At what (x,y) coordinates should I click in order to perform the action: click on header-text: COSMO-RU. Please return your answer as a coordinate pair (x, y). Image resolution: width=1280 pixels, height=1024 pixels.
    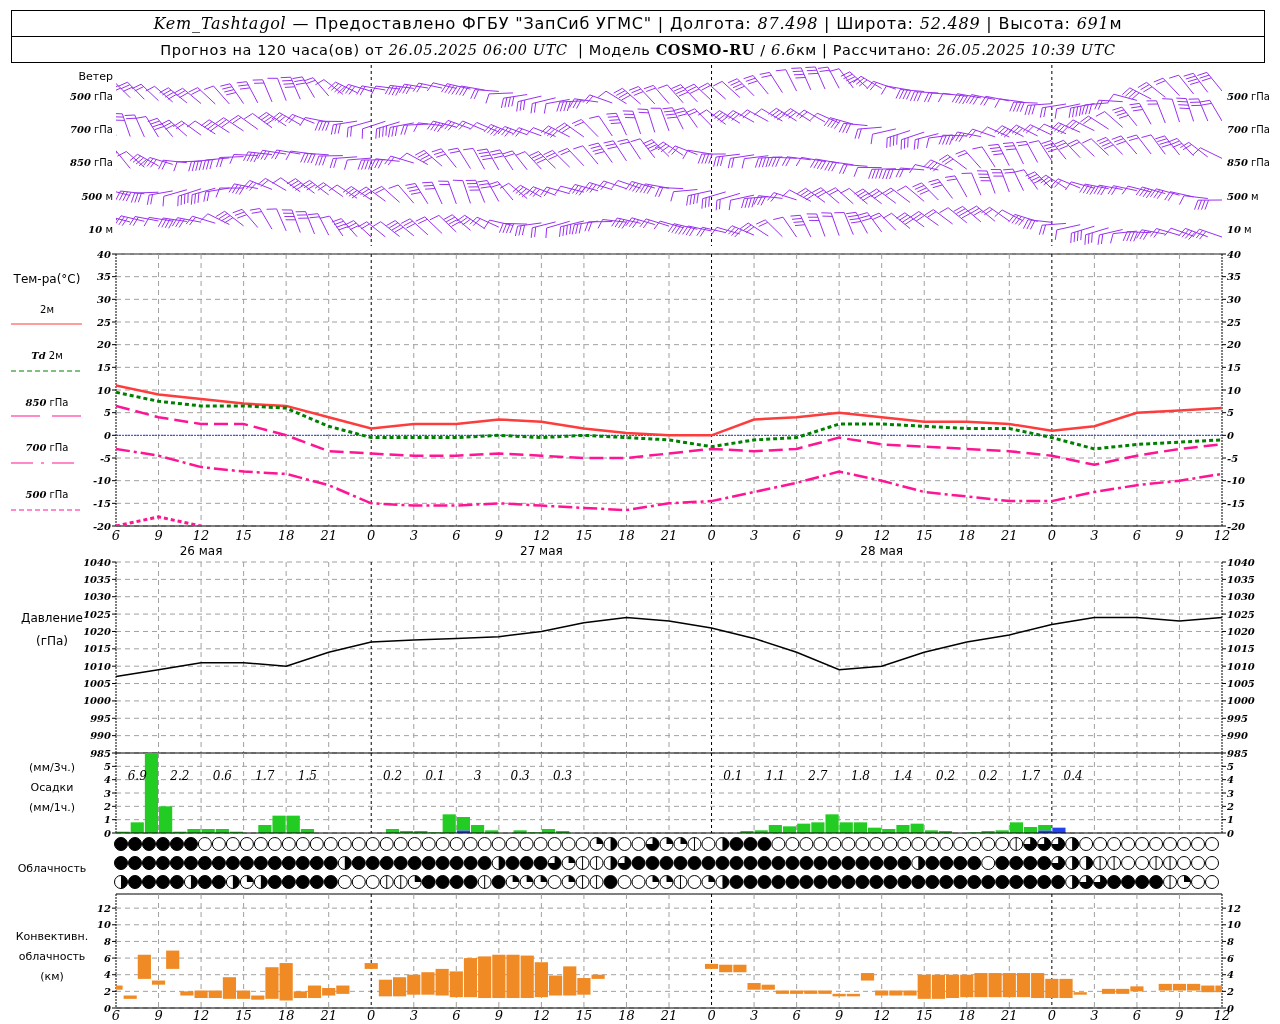
    Looking at the image, I should click on (705, 49).